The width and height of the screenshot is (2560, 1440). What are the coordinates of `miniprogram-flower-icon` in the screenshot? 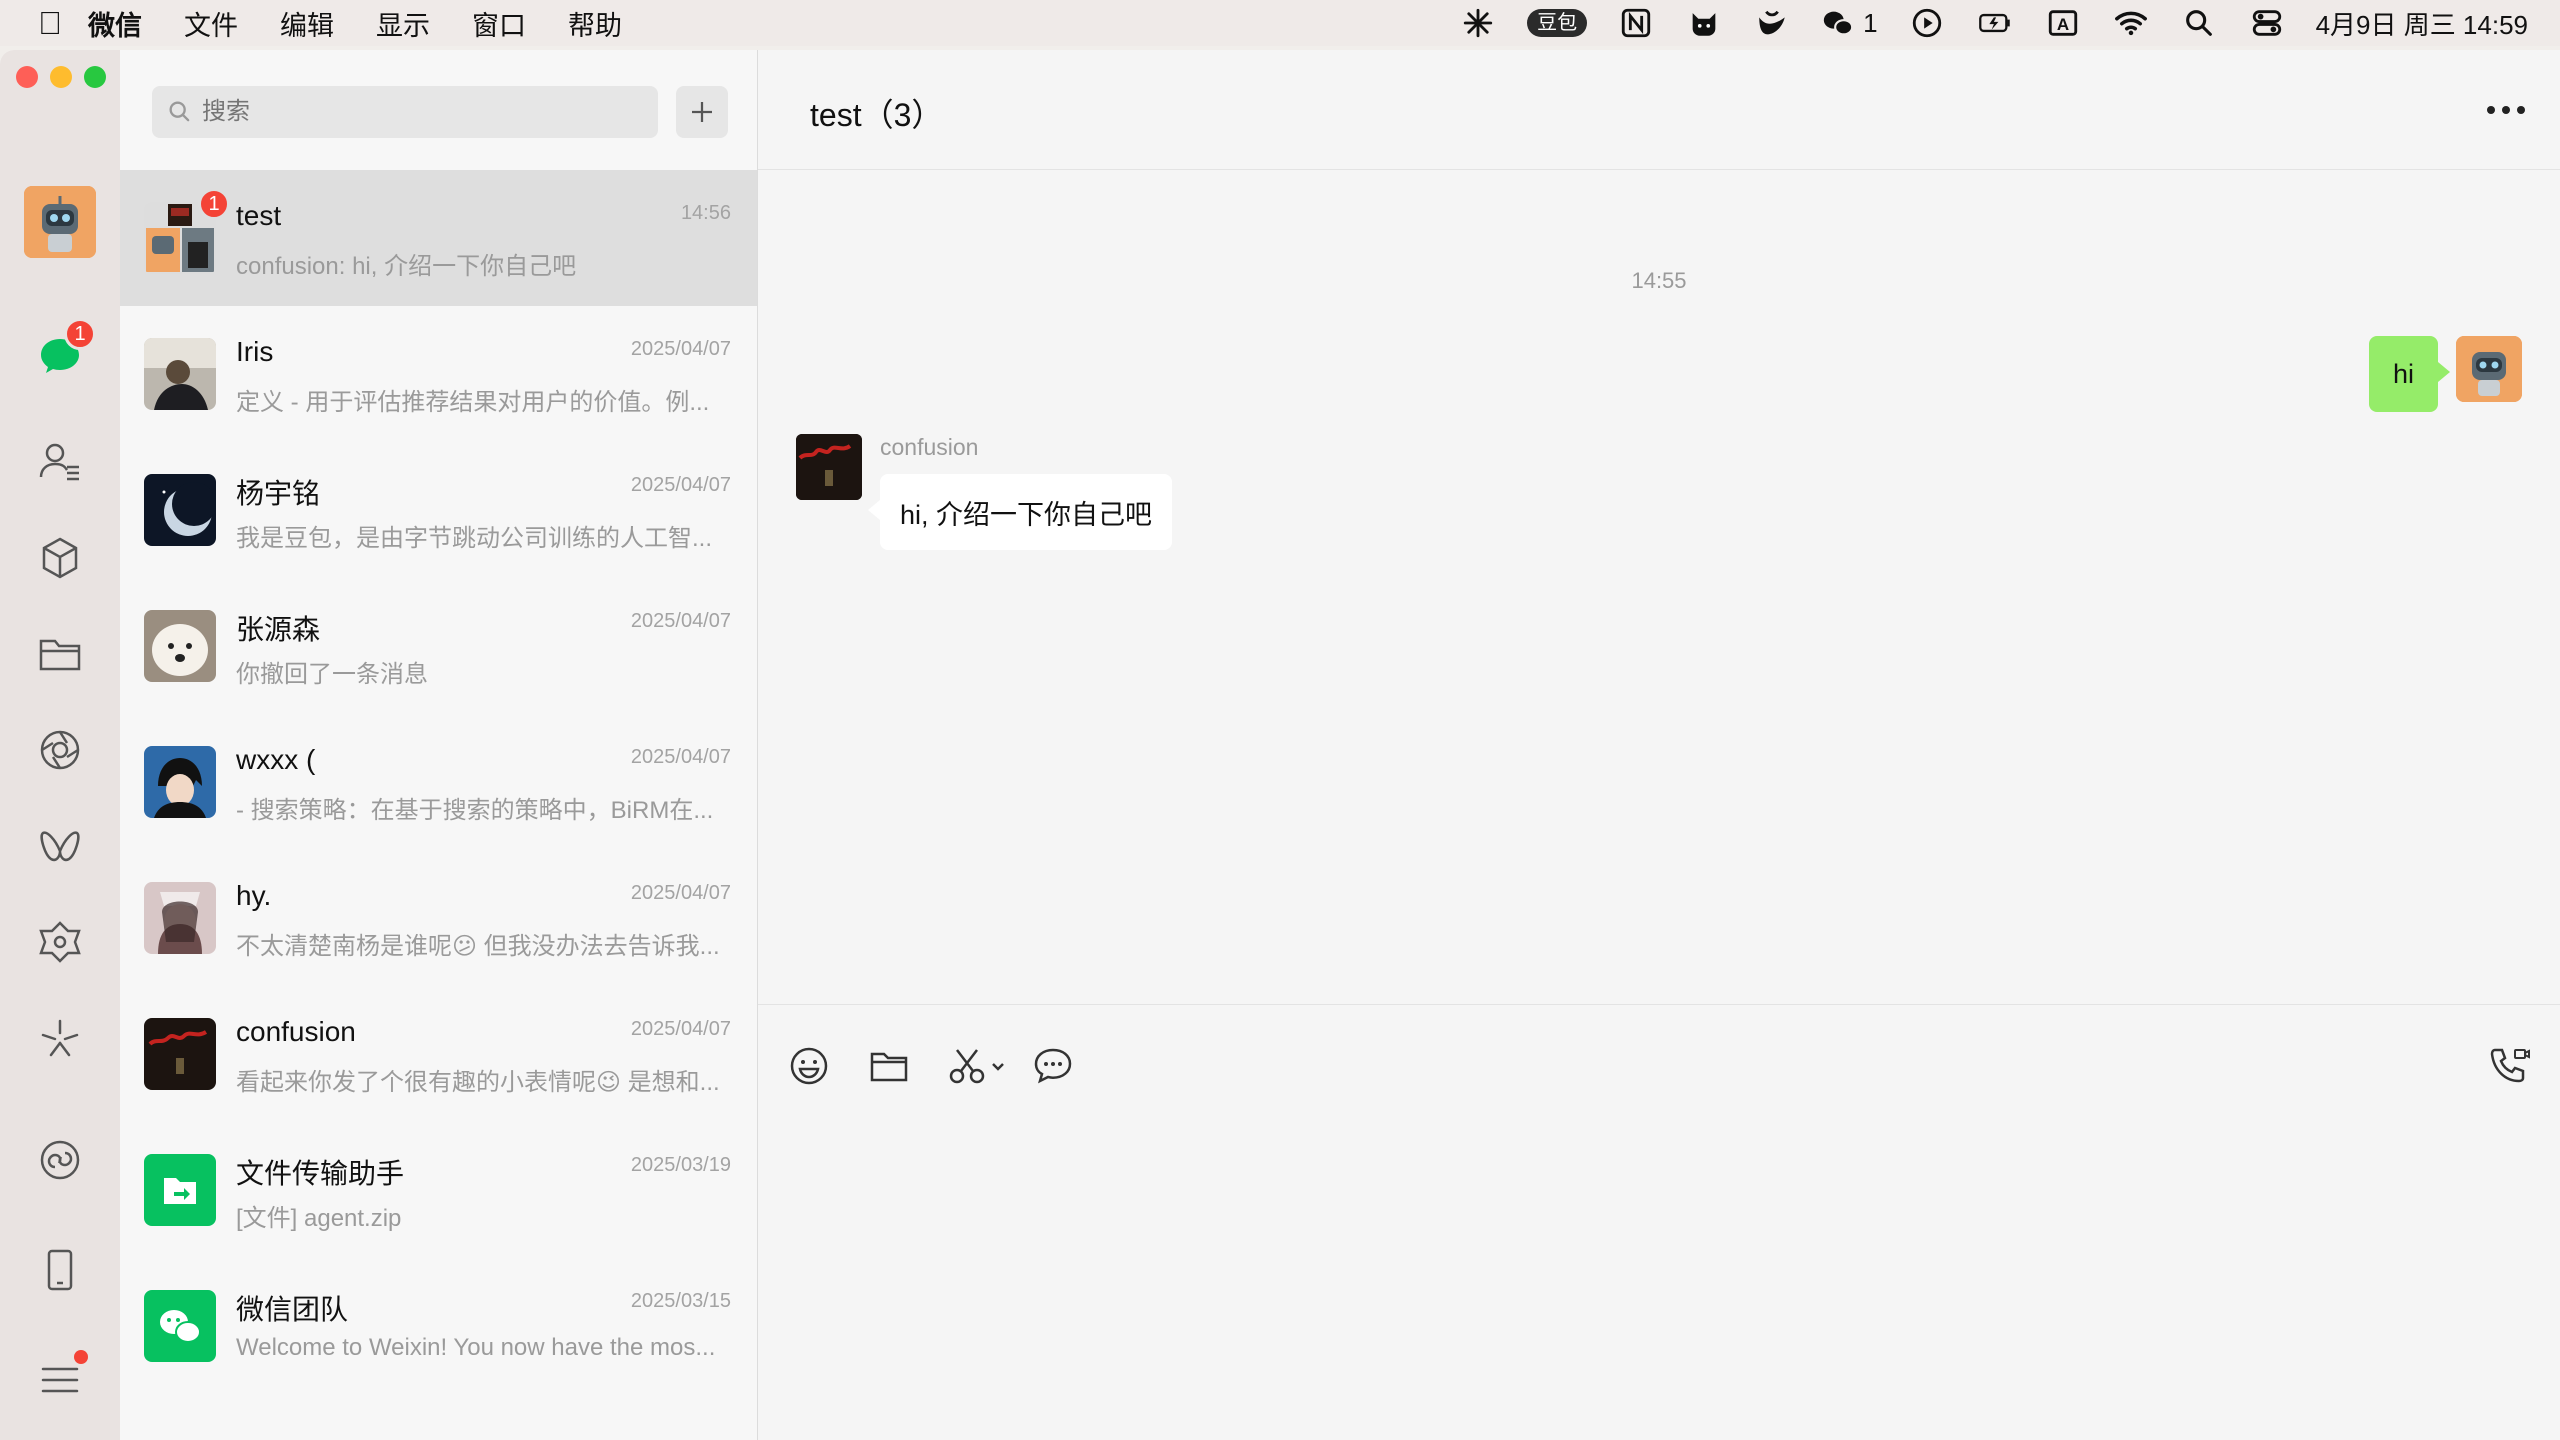 It's located at (60, 942).